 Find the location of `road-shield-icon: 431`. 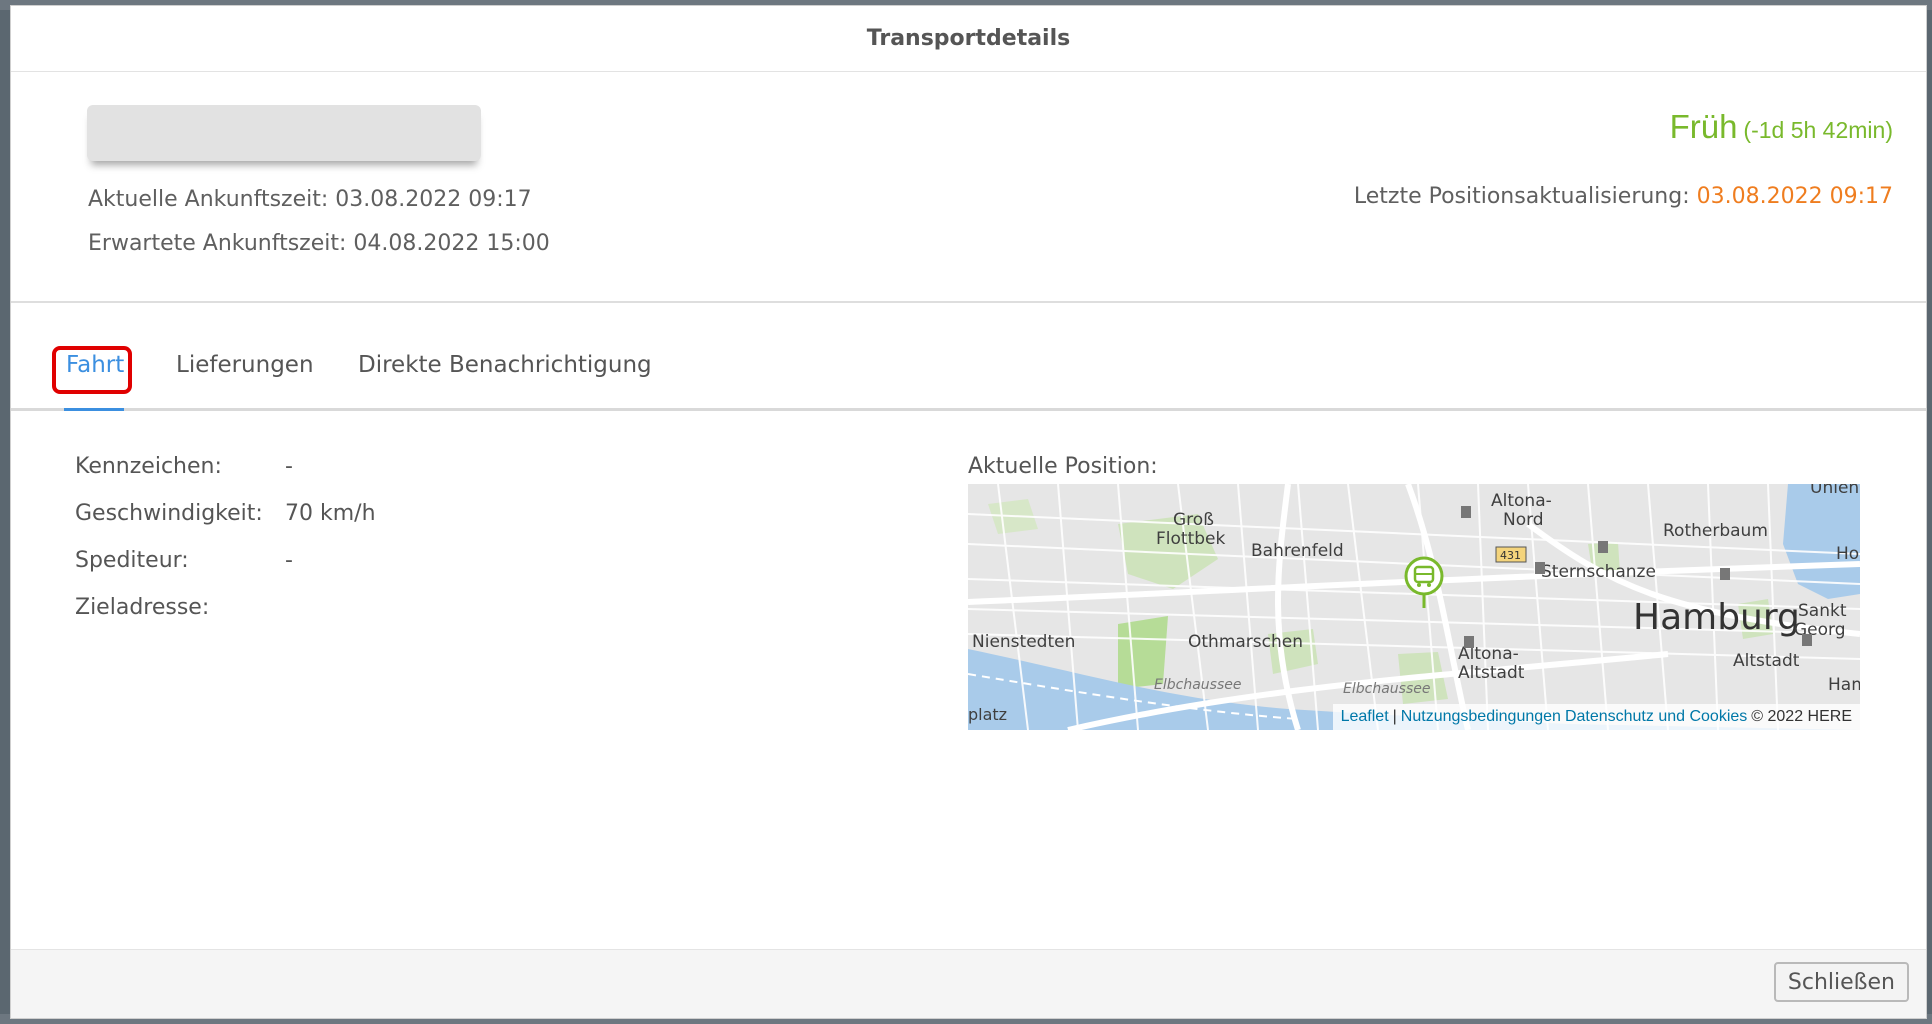

road-shield-icon: 431 is located at coordinates (1511, 554).